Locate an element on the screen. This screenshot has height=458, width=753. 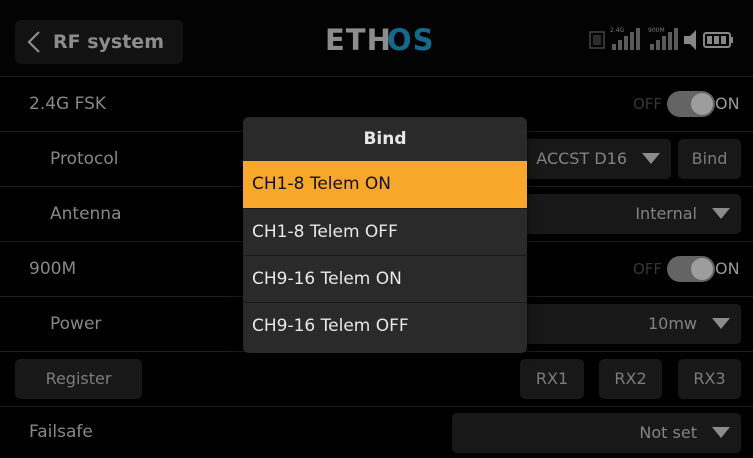
antenna-value: Internal is located at coordinates (666, 213).